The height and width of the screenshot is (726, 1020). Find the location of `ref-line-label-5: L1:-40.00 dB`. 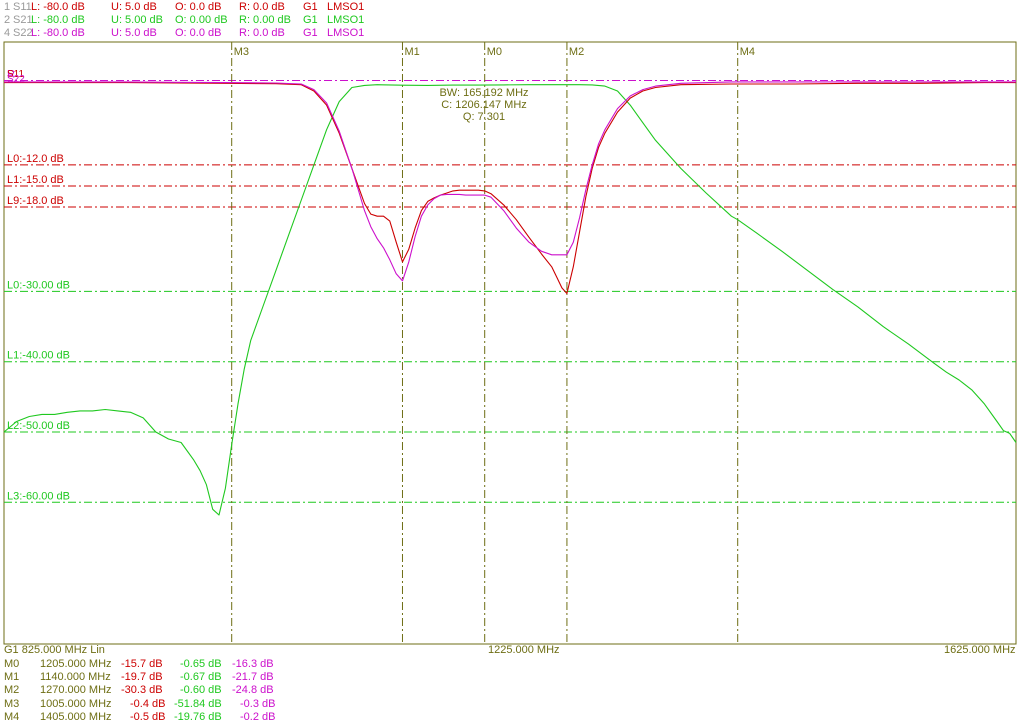

ref-line-label-5: L1:-40.00 dB is located at coordinates (38, 356).